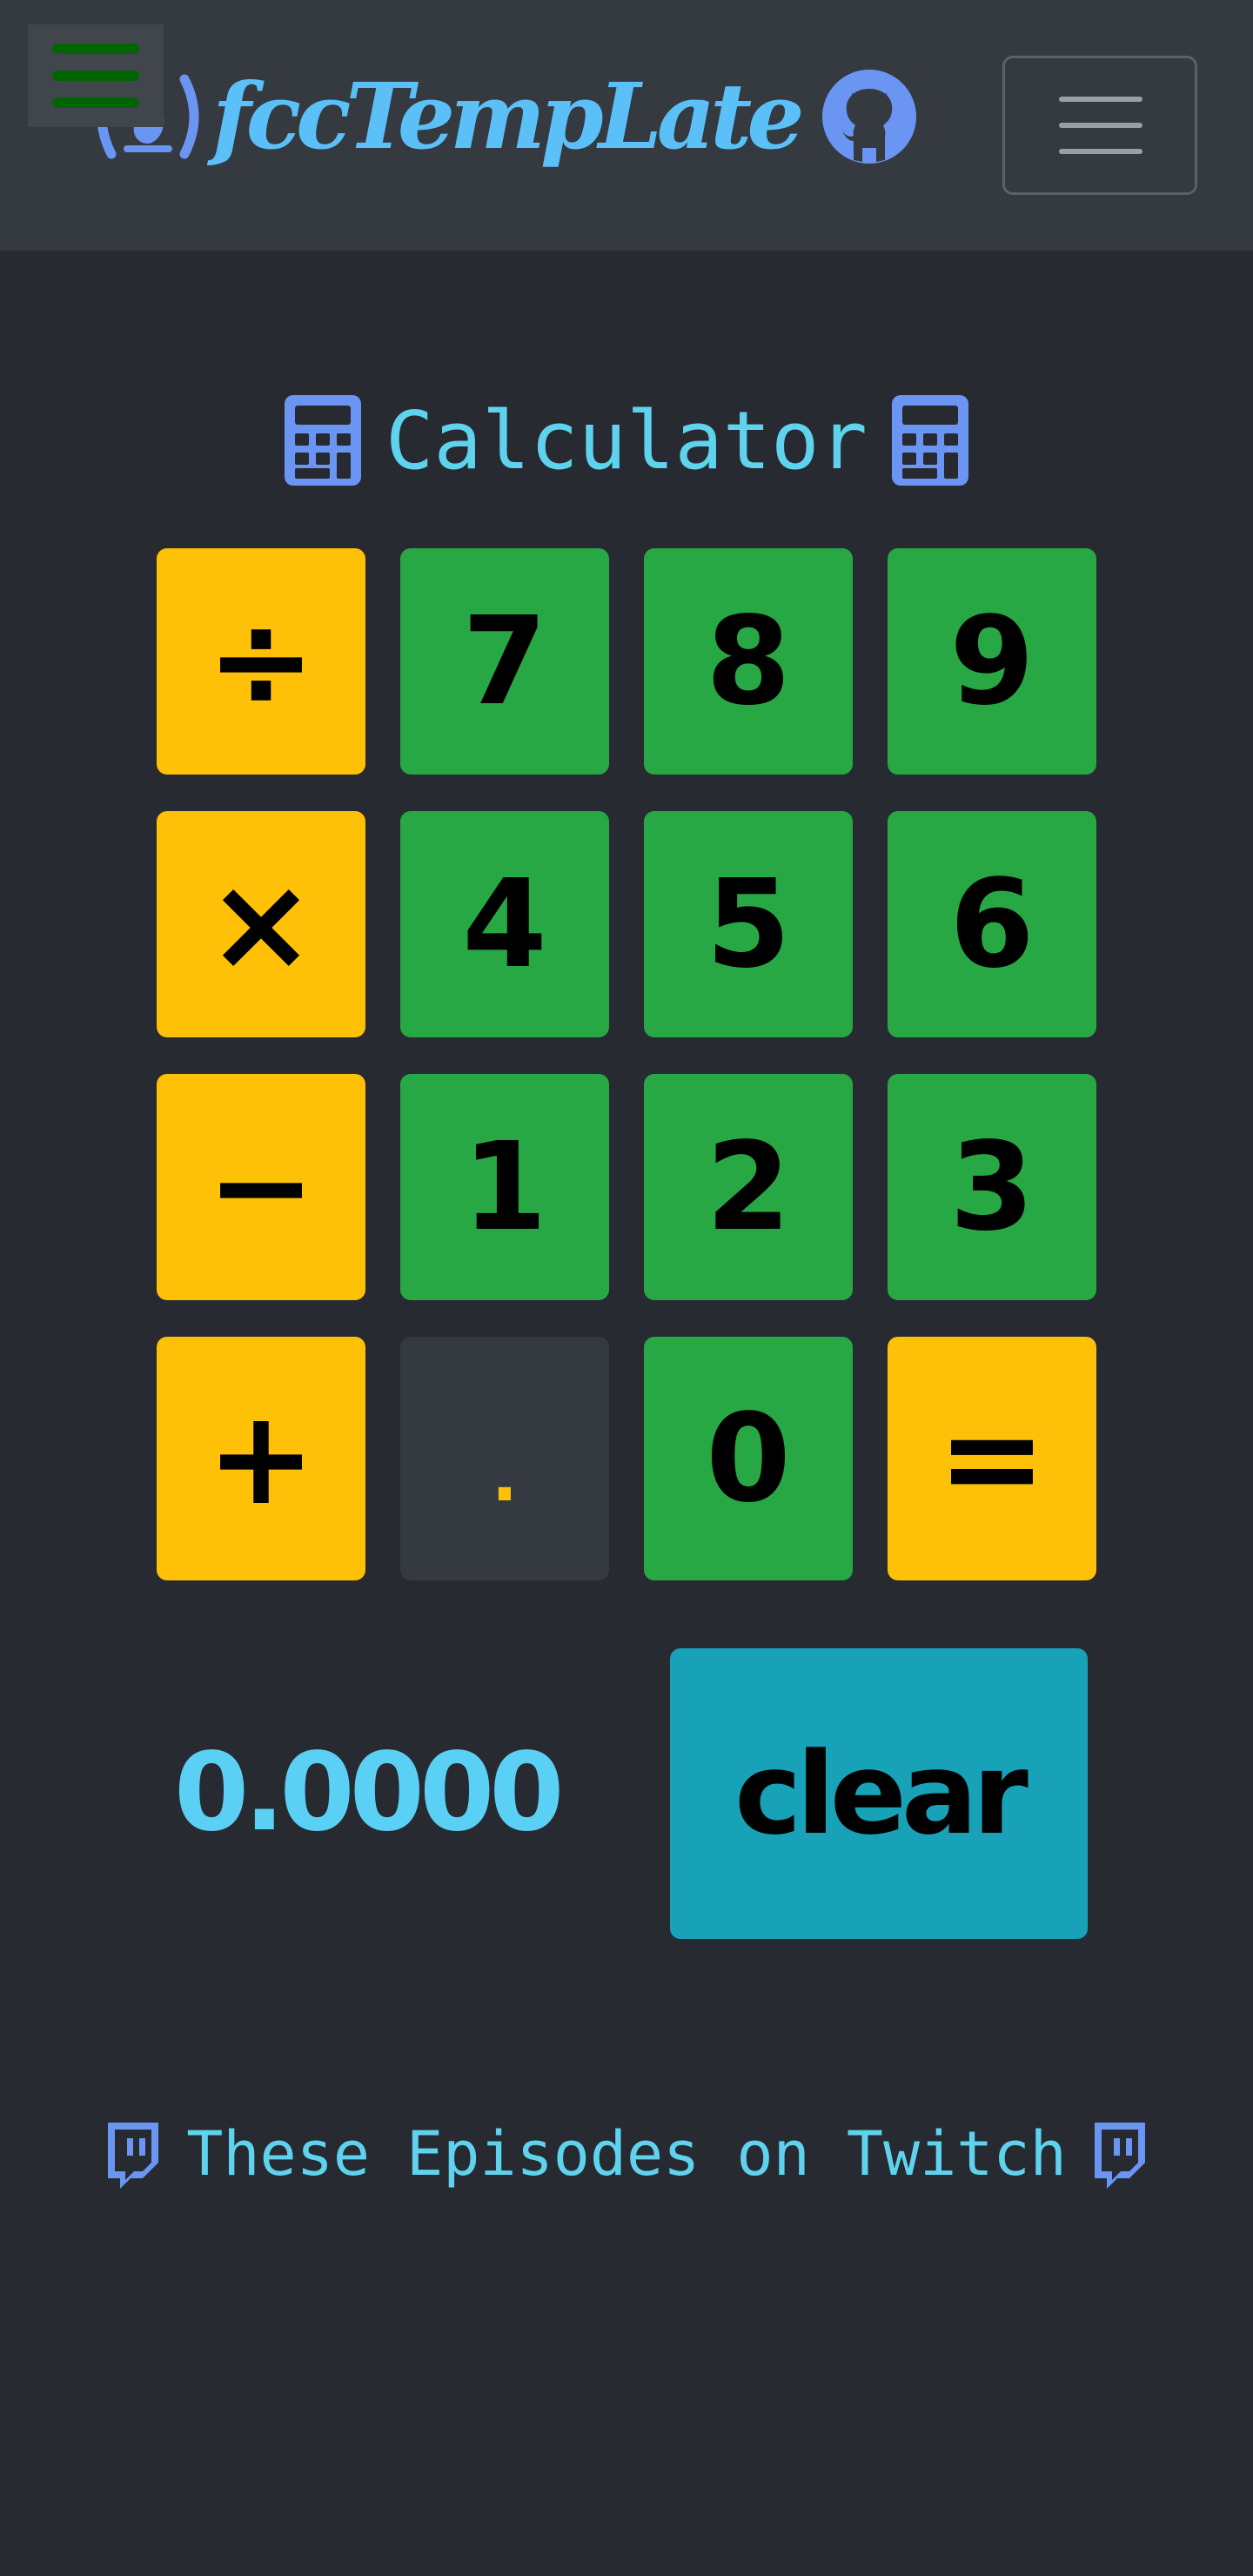 This screenshot has height=2576, width=1253. What do you see at coordinates (504, 662) in the screenshot?
I see `seven-button: 7` at bounding box center [504, 662].